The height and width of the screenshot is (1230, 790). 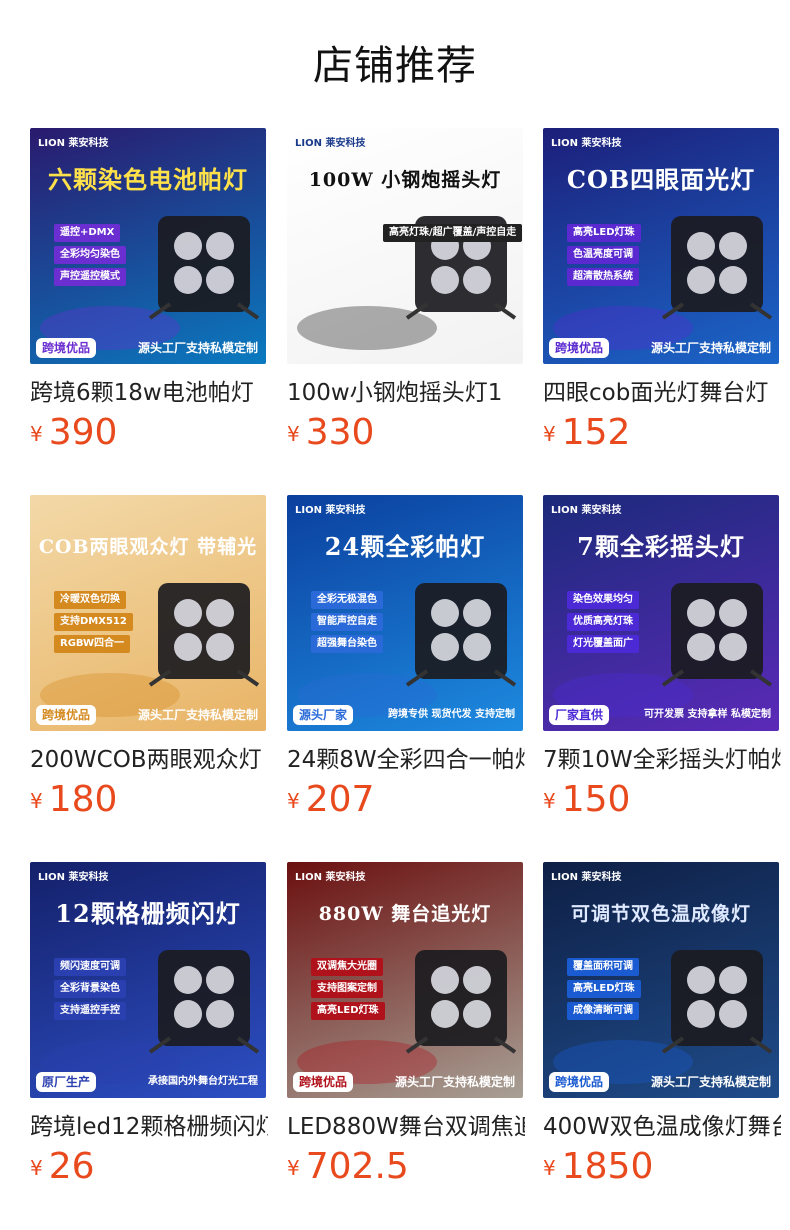 What do you see at coordinates (406, 393) in the screenshot?
I see `product-name: 100w小钢炮摇头灯1` at bounding box center [406, 393].